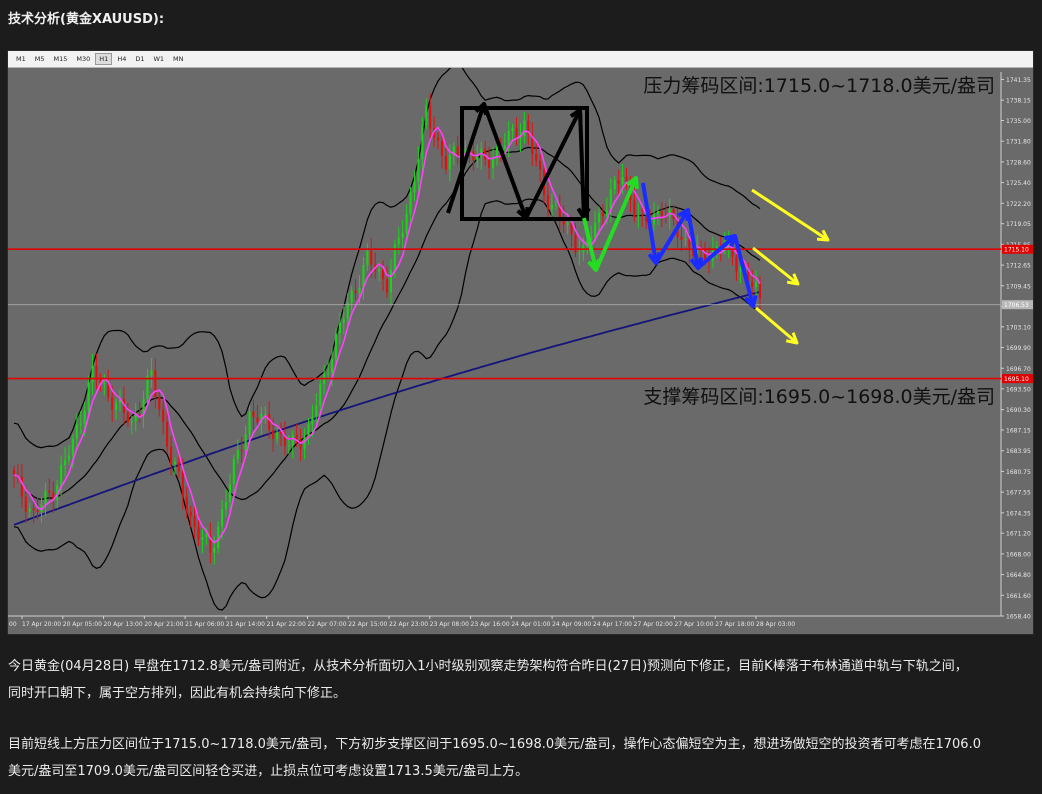 The width and height of the screenshot is (1042, 794). What do you see at coordinates (1018, 513) in the screenshot?
I see `y-tick-label: 1674.35` at bounding box center [1018, 513].